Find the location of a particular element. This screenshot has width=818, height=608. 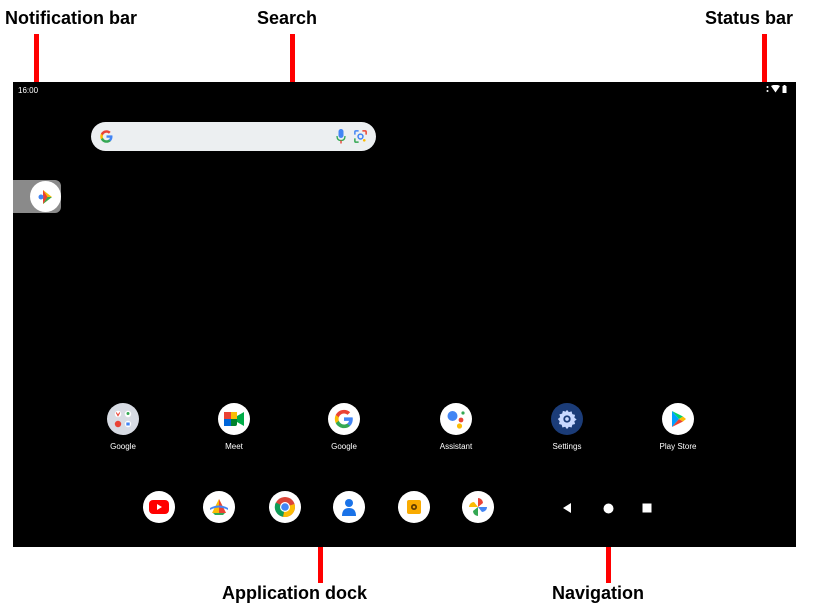

app-label: Play Store is located at coordinates (678, 446).